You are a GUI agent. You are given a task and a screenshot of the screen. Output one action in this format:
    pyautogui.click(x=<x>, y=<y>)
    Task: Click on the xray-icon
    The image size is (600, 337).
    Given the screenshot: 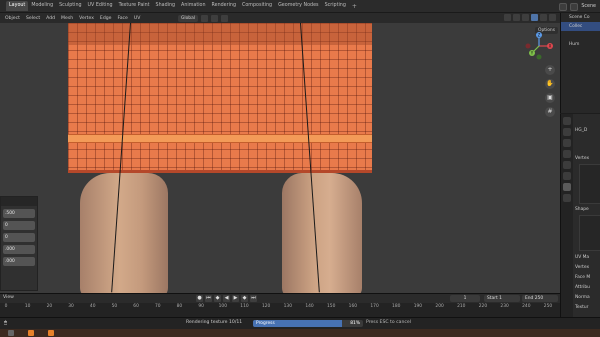 What is the action you would take?
    pyautogui.click(x=516, y=17)
    